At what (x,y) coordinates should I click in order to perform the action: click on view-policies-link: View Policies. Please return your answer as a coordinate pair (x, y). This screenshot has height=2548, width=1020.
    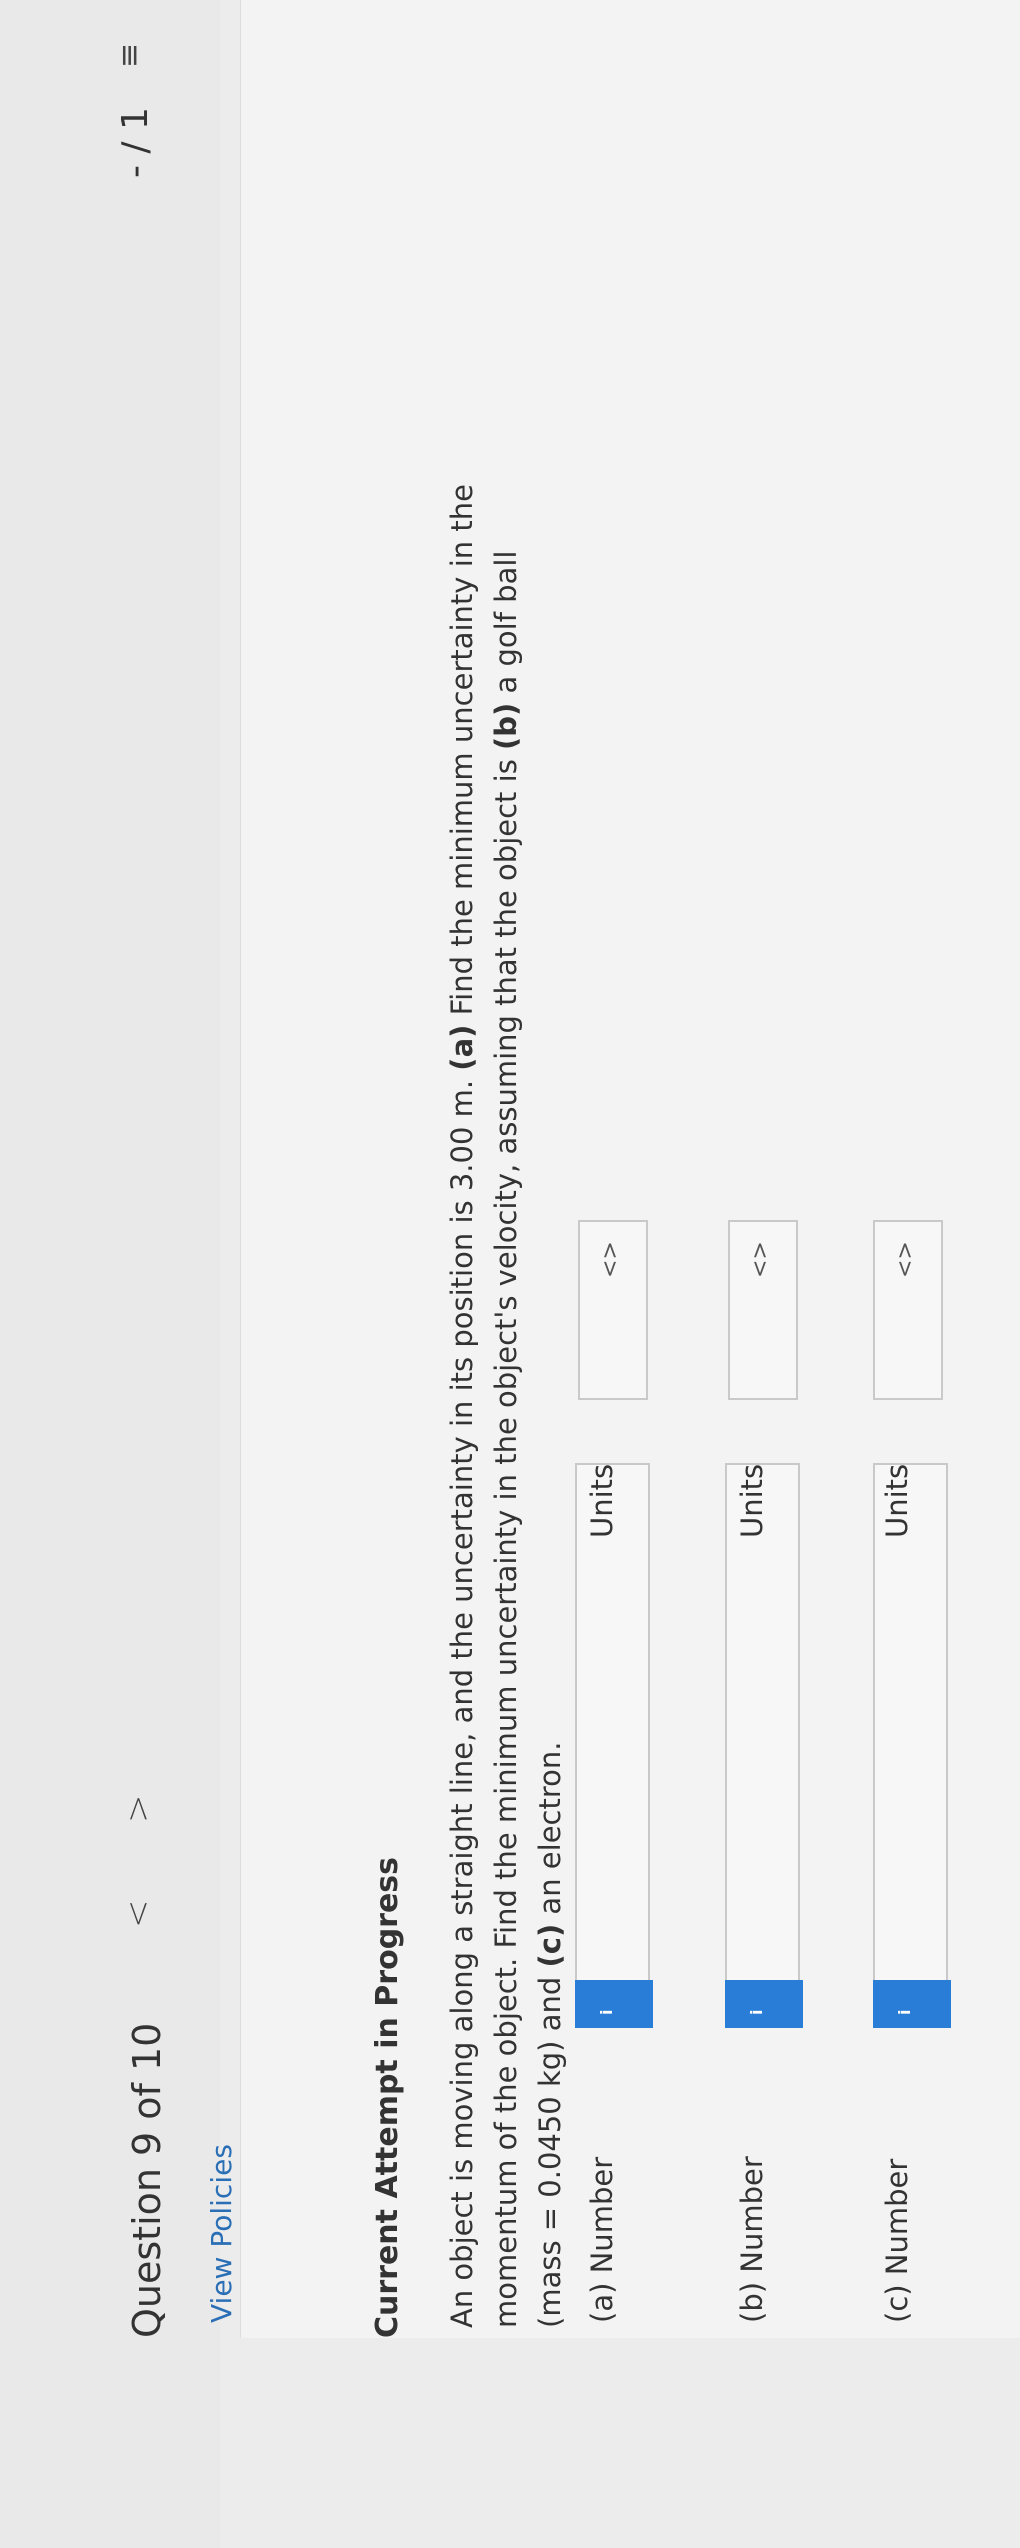
    Looking at the image, I should click on (221, 2233).